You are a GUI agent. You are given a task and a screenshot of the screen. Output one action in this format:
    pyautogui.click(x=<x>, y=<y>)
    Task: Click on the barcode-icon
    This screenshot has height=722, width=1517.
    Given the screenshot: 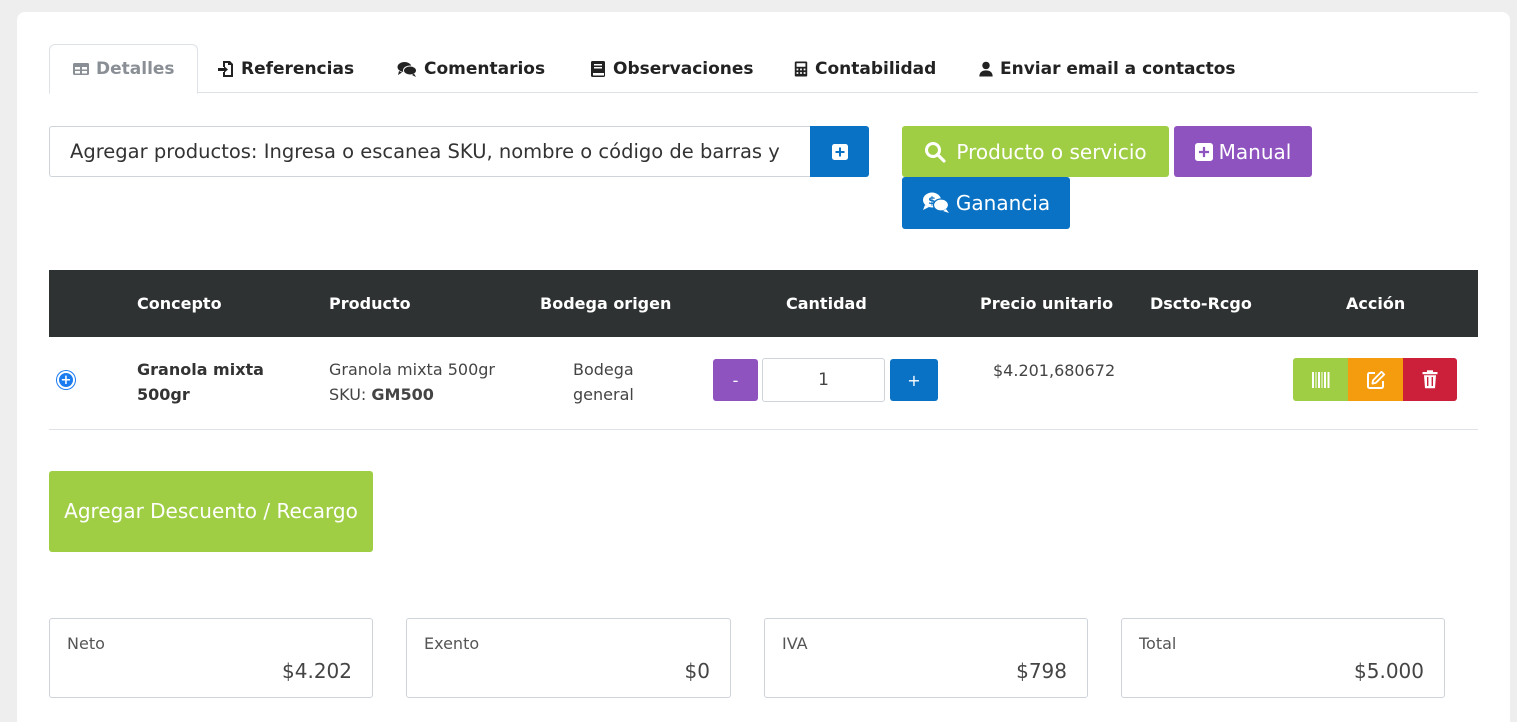 What is the action you would take?
    pyautogui.click(x=1321, y=379)
    